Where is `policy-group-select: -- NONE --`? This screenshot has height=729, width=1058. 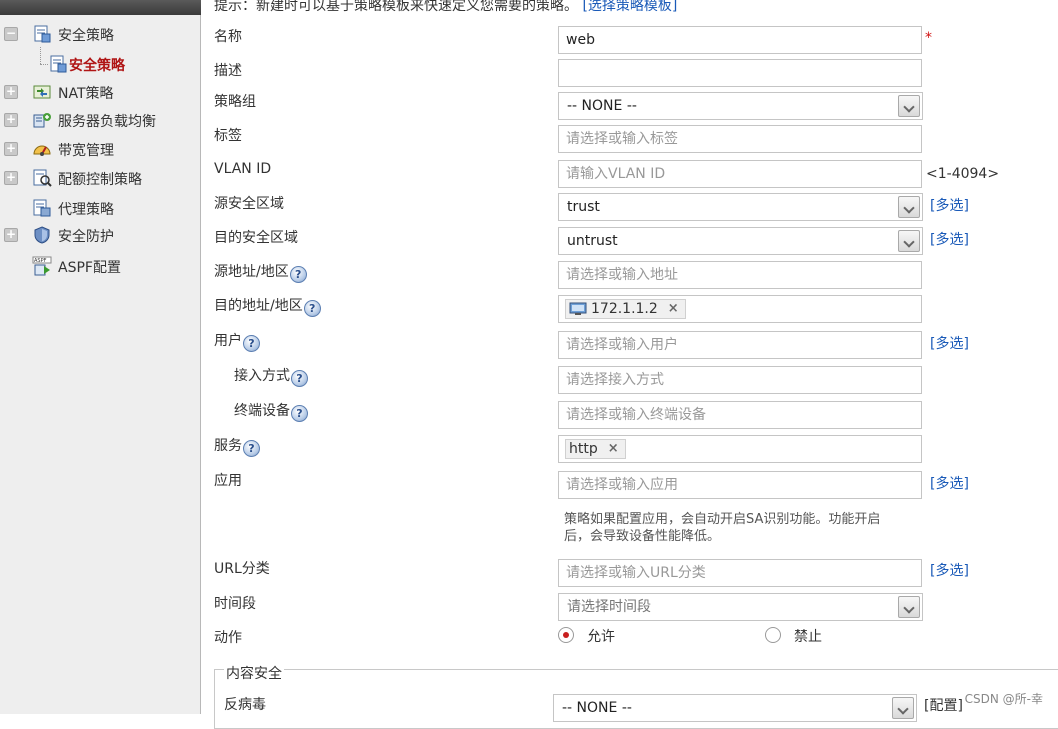
policy-group-select: -- NONE -- is located at coordinates (740, 106).